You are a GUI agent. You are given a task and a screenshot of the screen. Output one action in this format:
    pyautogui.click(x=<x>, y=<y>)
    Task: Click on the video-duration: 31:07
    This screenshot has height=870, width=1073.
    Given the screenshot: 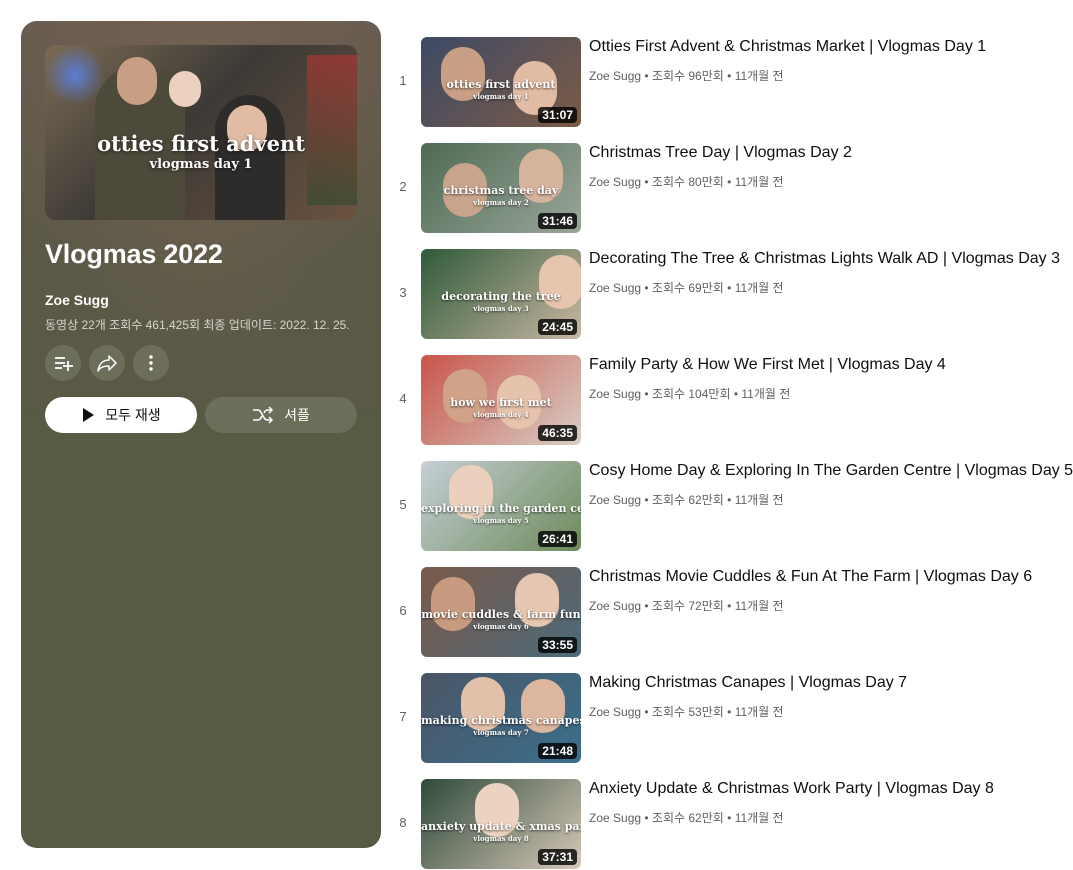 What is the action you would take?
    pyautogui.click(x=557, y=115)
    